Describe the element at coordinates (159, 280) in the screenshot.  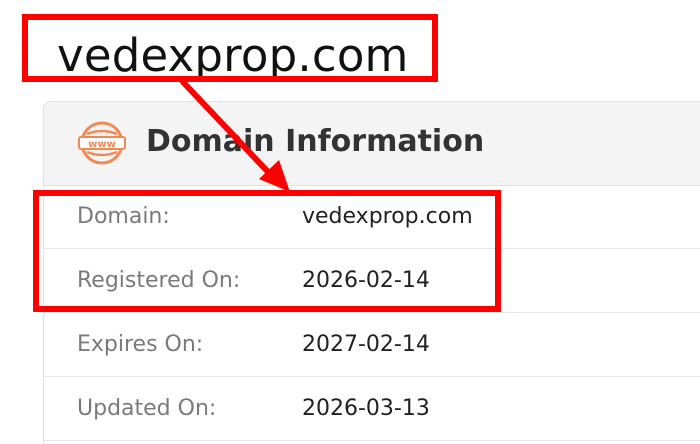
I see `row-label: Registered On:` at that location.